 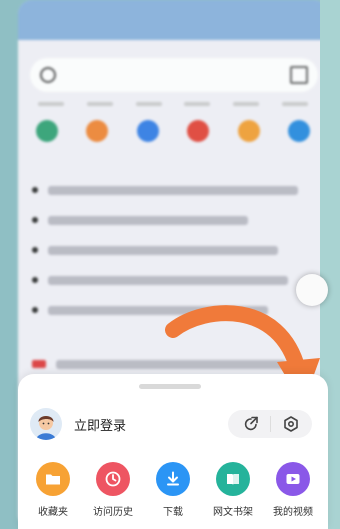 I want to click on menu-item-label: 访问历史, so click(x=113, y=512).